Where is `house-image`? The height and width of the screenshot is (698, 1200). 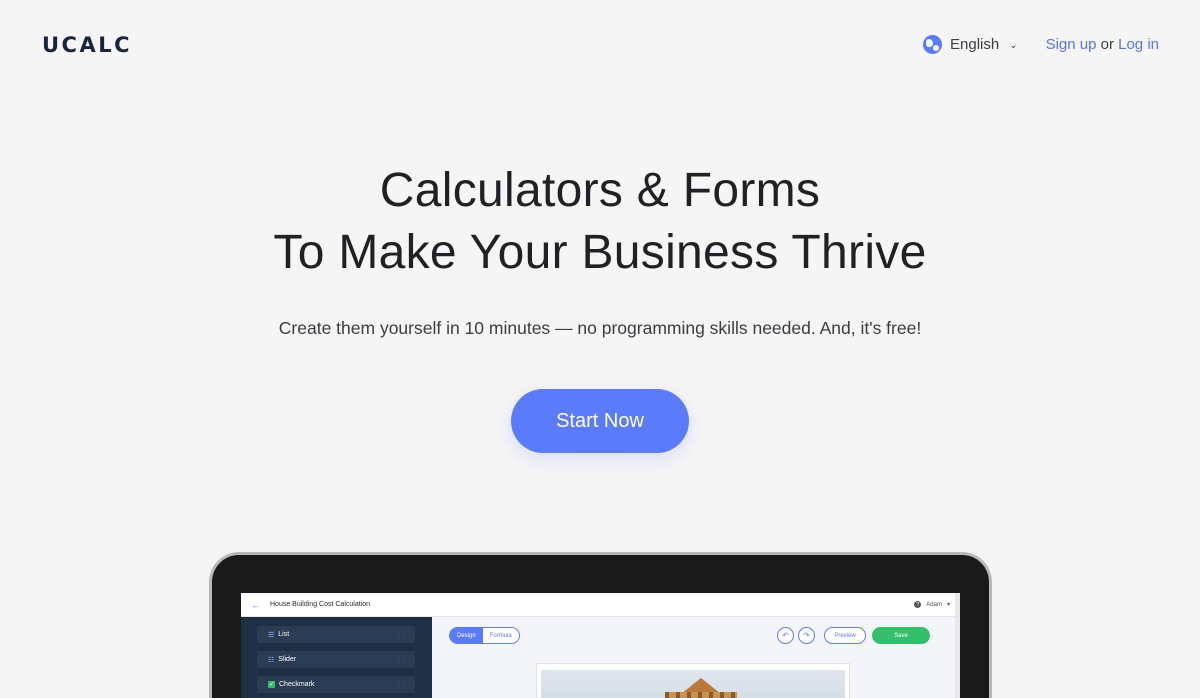
house-image is located at coordinates (693, 684).